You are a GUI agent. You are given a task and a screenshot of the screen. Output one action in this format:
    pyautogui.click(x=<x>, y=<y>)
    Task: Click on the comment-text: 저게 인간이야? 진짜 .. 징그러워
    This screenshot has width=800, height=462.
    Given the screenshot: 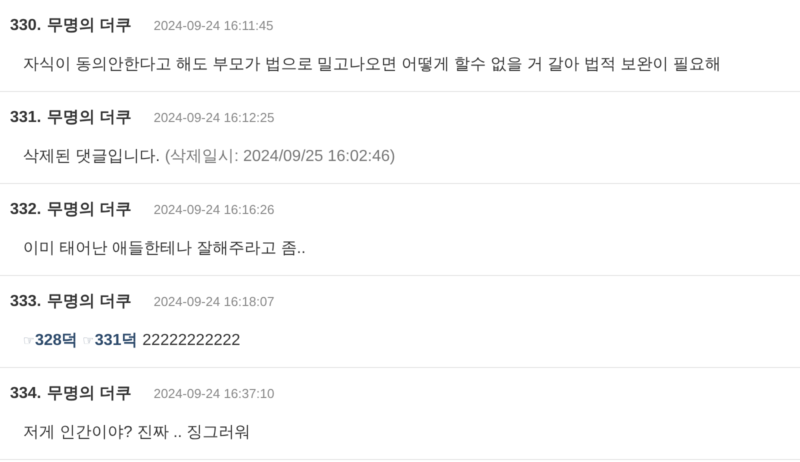 What is the action you would take?
    pyautogui.click(x=137, y=433)
    